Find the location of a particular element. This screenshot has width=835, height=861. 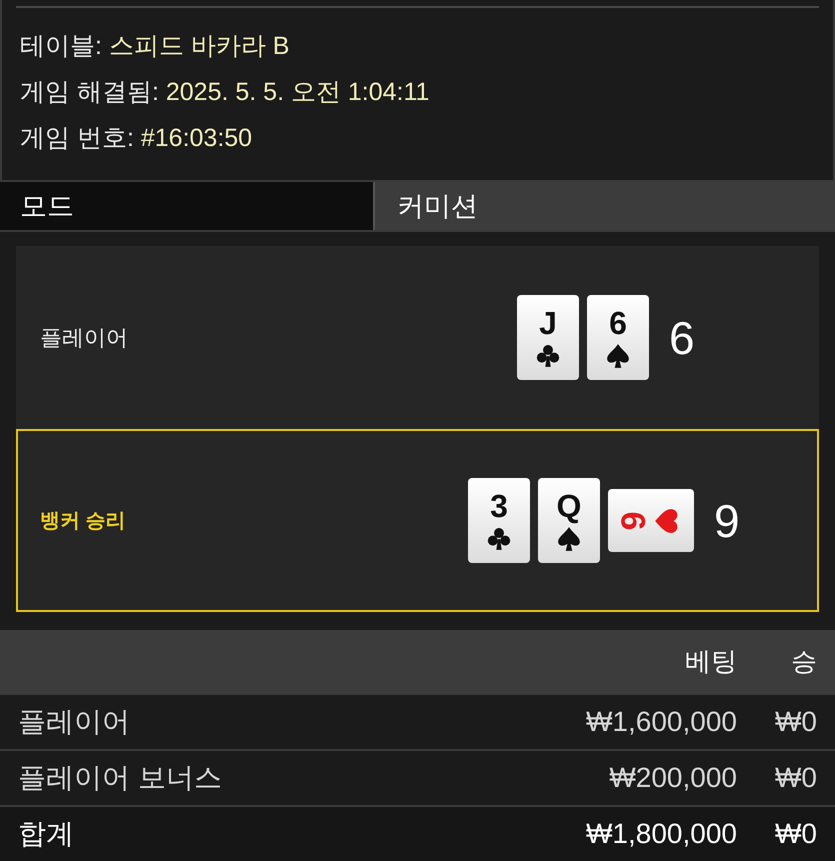

info-line: 테이블: 스피드 바카라 B is located at coordinates (155, 46).